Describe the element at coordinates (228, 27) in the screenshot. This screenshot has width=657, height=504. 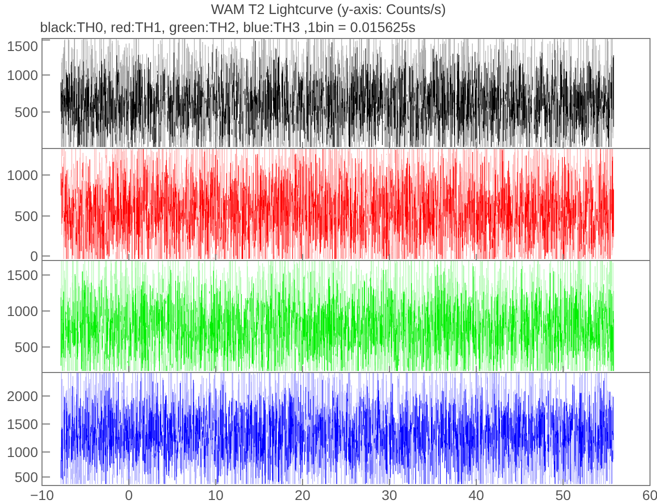
I see `chart-legend: black:TH0, red:TH1, green:TH2, blue:TH3 ,1bin = 0.015625s` at that location.